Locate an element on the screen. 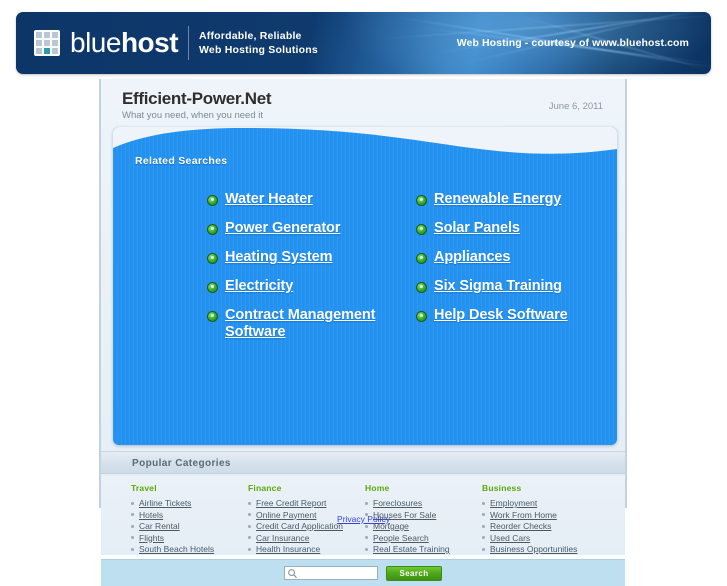 The image size is (727, 586). page-subtitle: What you need, when you need it is located at coordinates (193, 115).